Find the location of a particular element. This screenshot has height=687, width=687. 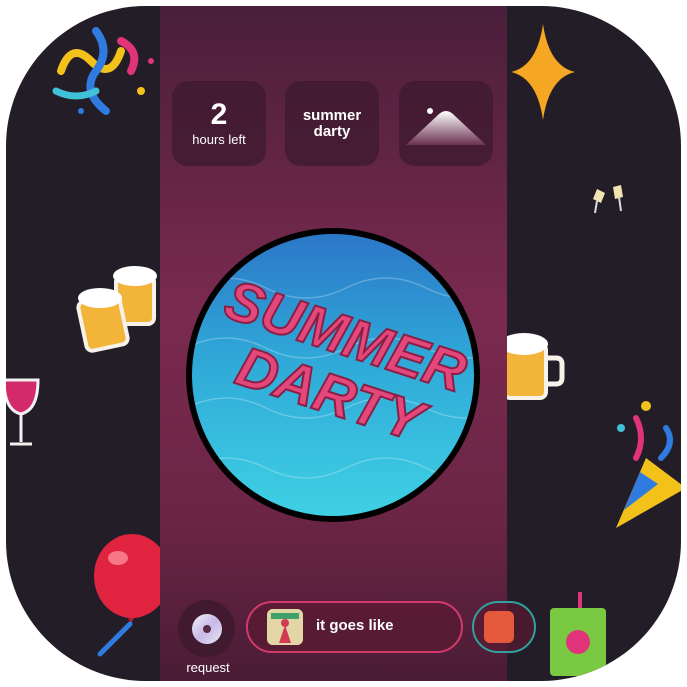

song-title: it goes like is located at coordinates (355, 625).